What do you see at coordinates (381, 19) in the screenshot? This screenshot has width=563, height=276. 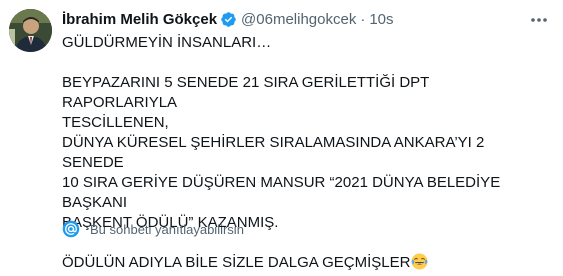 I see `tweet-timestamp: 10s` at bounding box center [381, 19].